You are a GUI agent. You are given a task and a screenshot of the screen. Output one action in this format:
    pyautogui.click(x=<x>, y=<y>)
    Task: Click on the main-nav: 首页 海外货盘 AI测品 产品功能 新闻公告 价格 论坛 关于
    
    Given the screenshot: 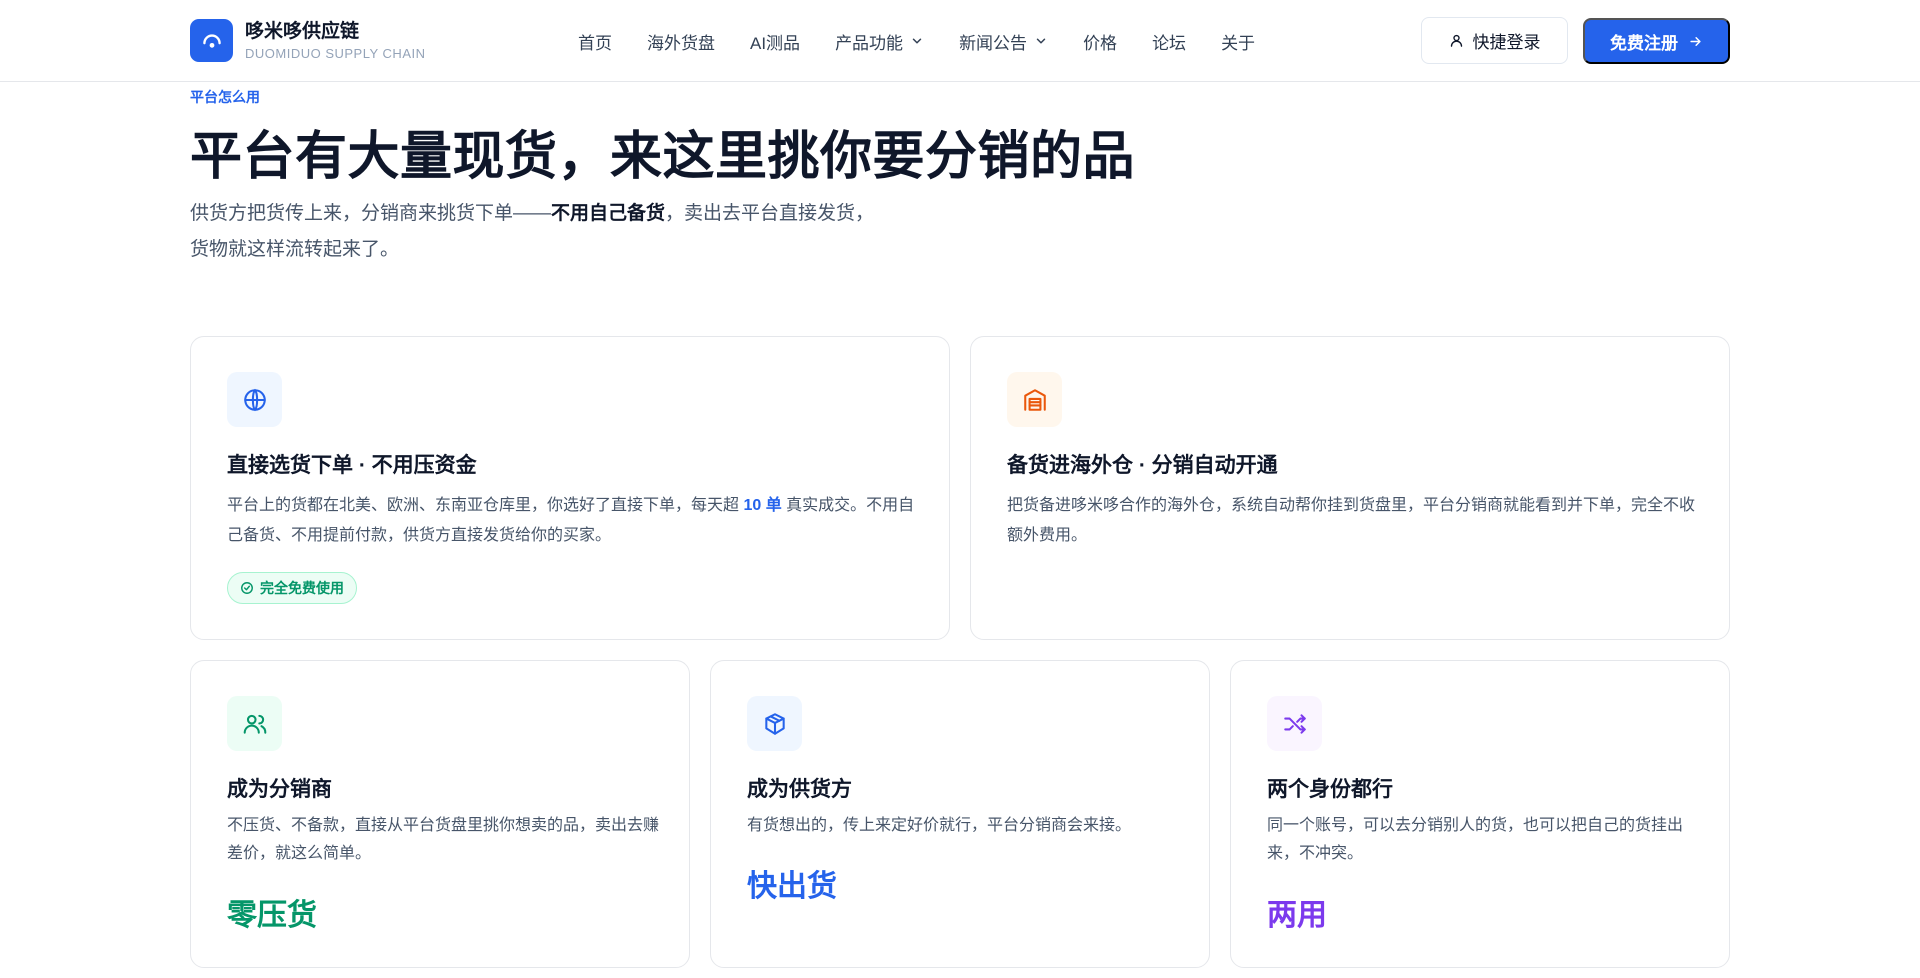 What is the action you would take?
    pyautogui.click(x=934, y=41)
    